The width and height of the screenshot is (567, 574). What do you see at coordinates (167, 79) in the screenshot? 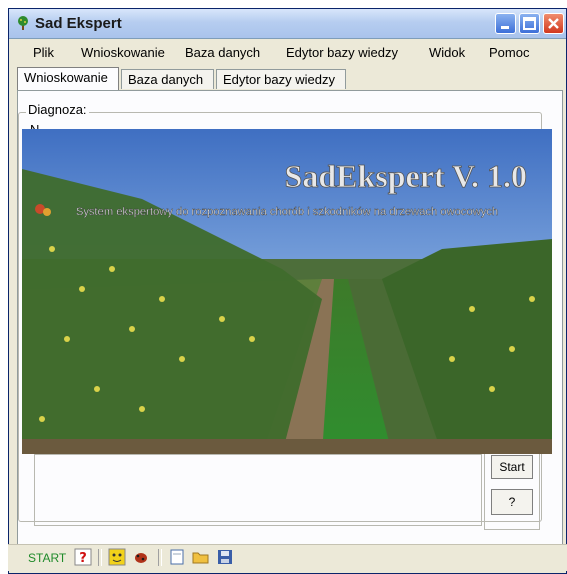
I see `tab-baza-danych: Baza danych` at bounding box center [167, 79].